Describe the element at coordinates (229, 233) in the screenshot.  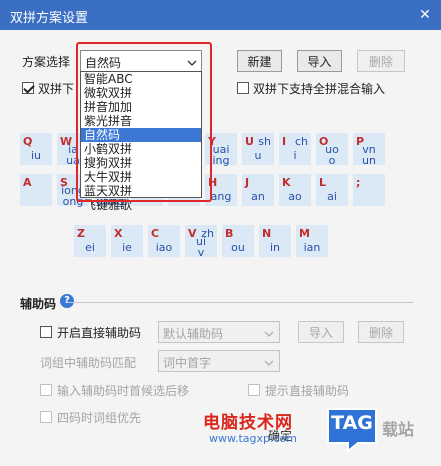
I see `key-letter: B` at that location.